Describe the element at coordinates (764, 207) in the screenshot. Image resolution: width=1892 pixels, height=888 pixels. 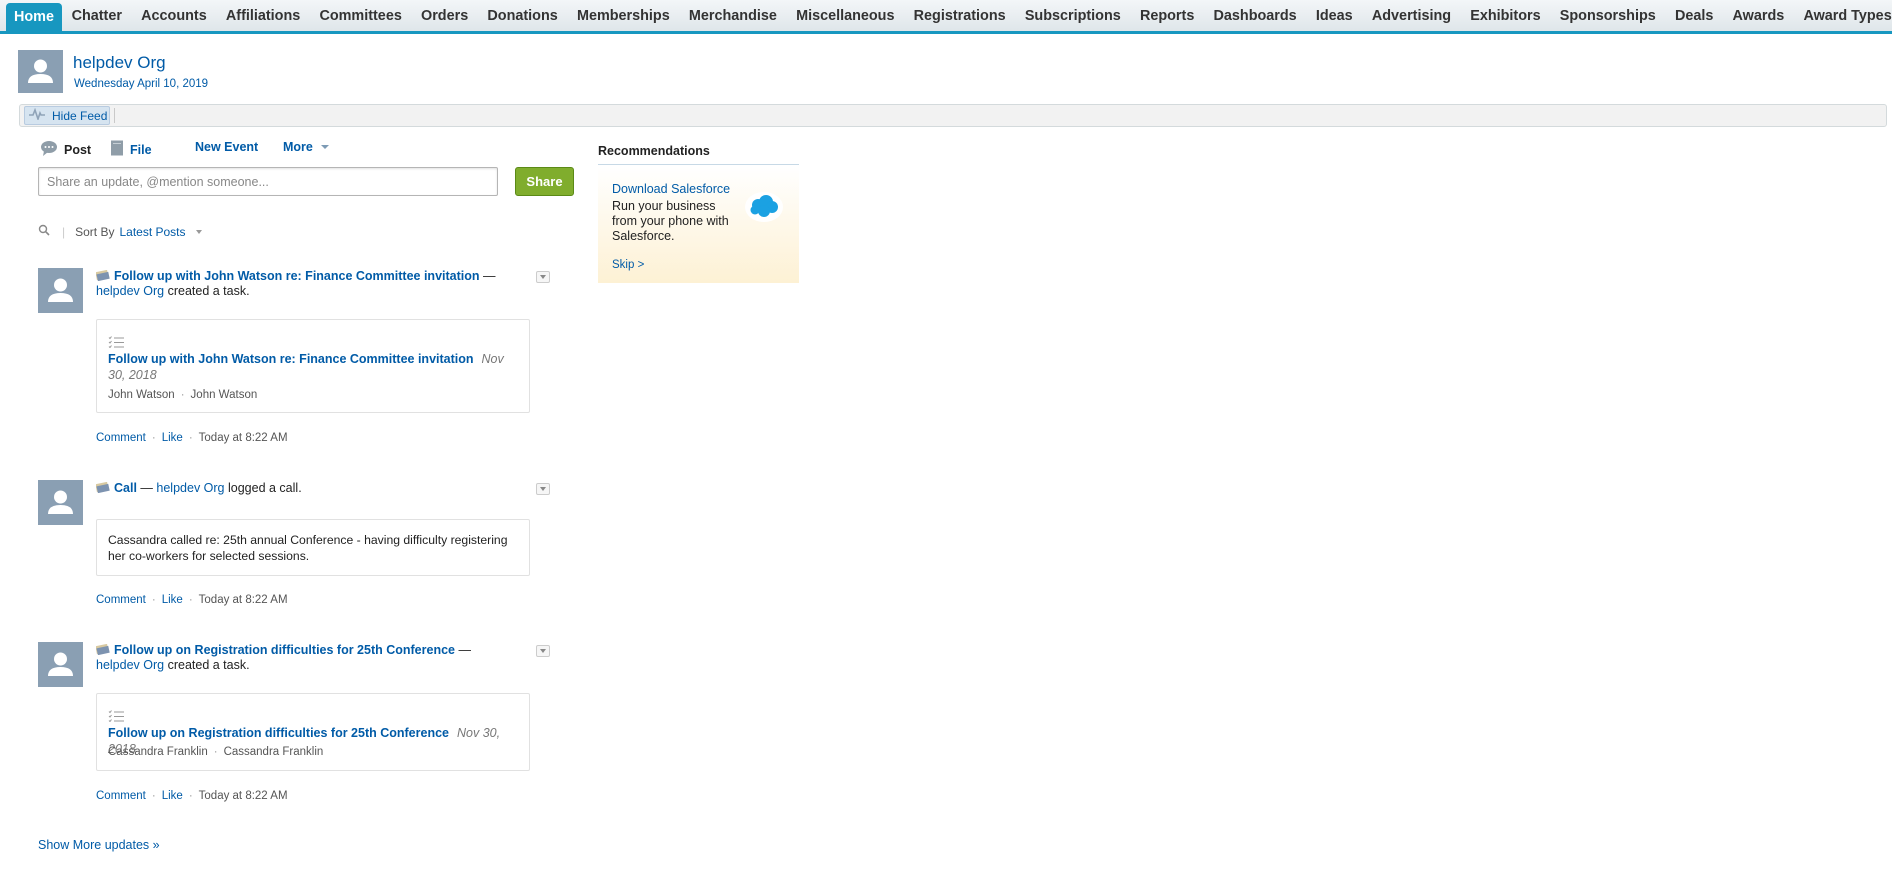
I see `salesforce-cloud-icon` at that location.